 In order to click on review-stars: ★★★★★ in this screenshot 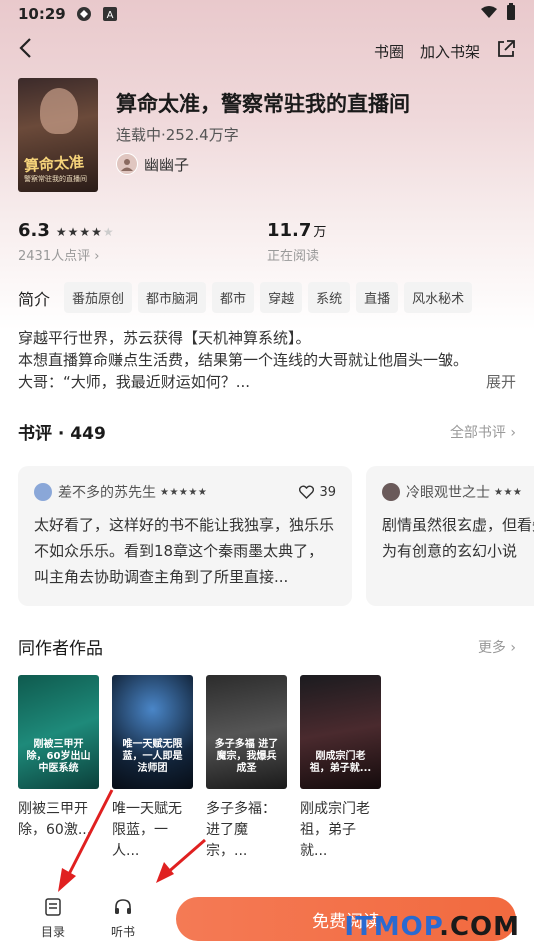, I will do `click(184, 492)`.